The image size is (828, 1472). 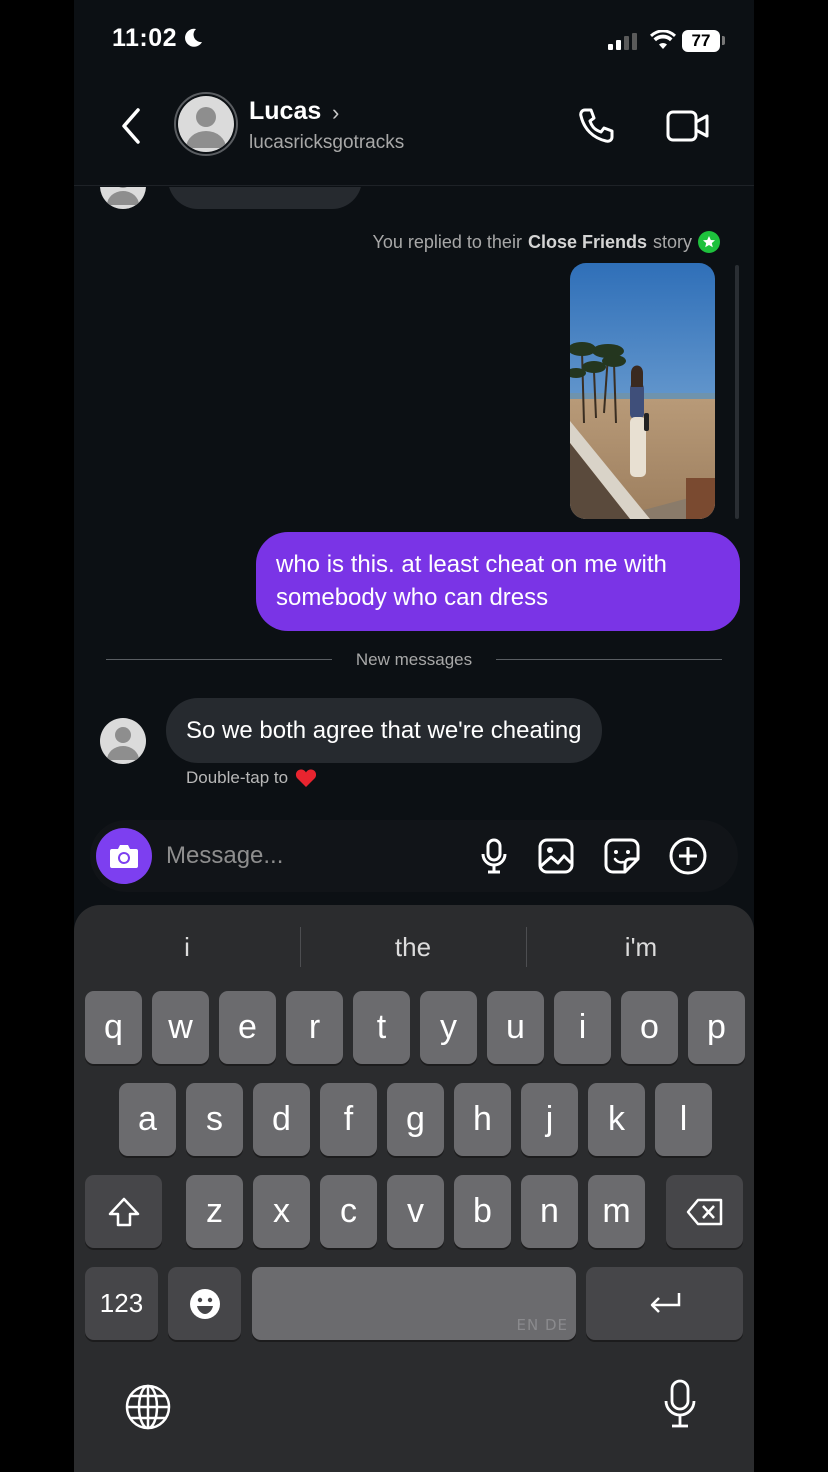 I want to click on new-messages-text: New messages, so click(x=414, y=659).